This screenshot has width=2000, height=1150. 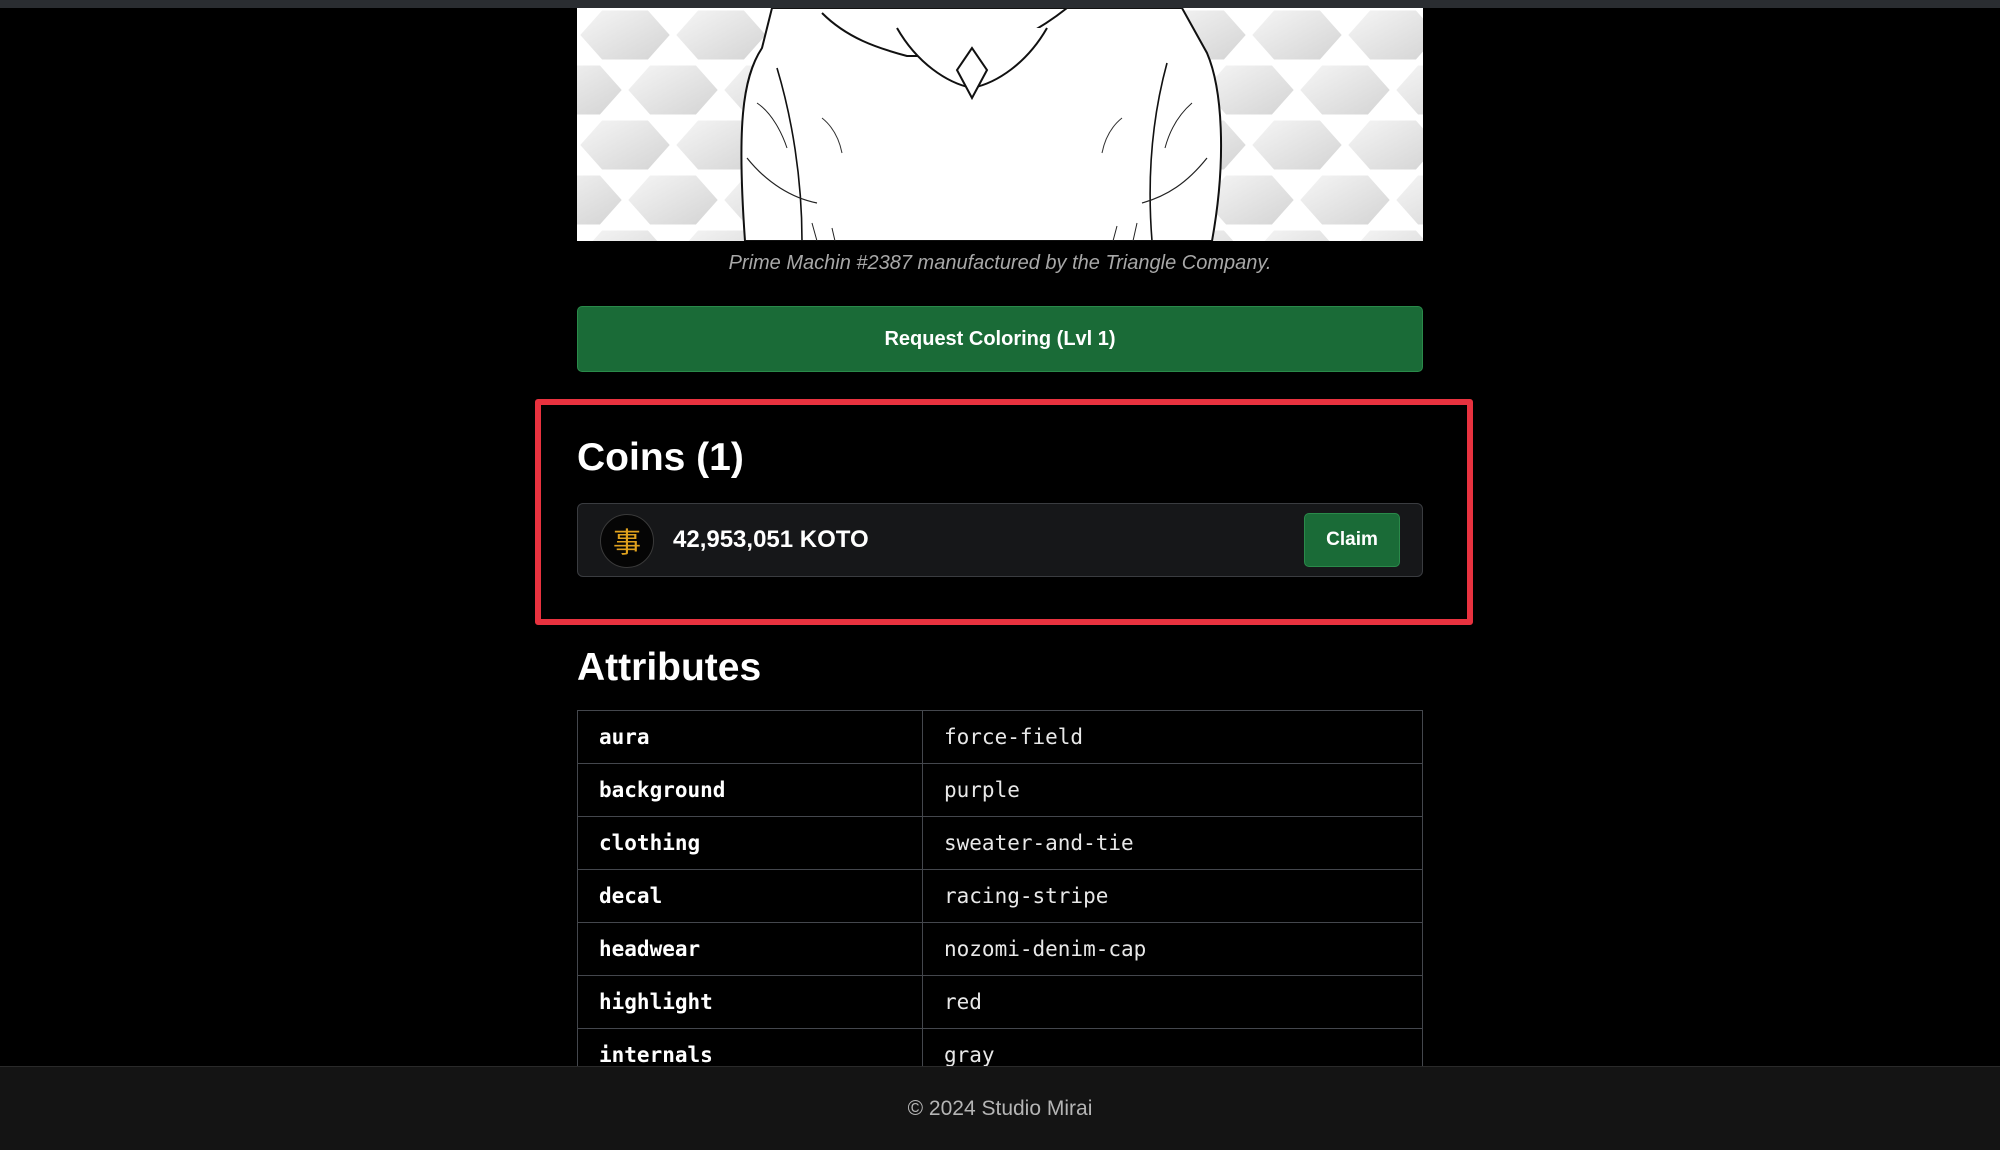 I want to click on attribute-key: headwear, so click(x=750, y=949).